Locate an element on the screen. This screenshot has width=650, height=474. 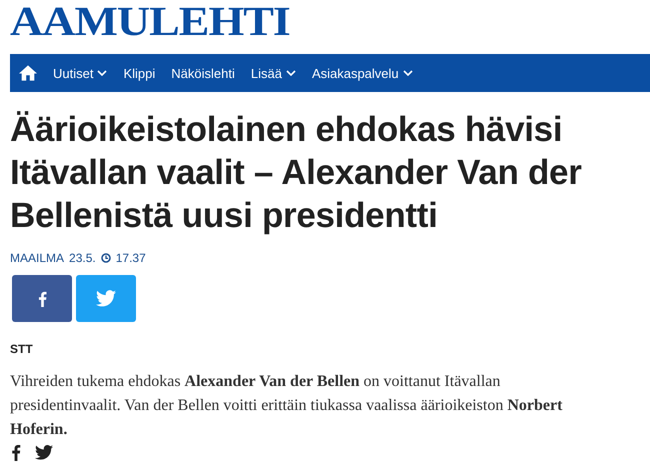
nav-link: Klippi is located at coordinates (139, 73).